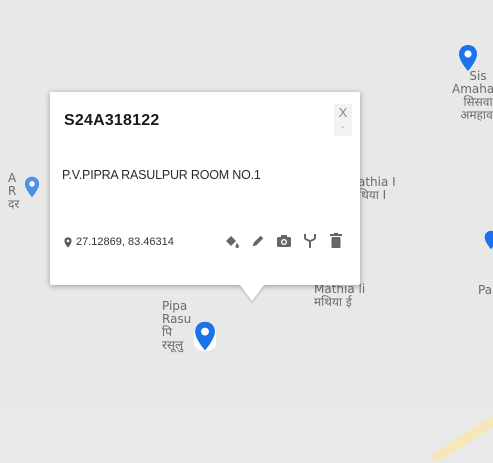  Describe the element at coordinates (68, 242) in the screenshot. I see `location-pin-icon` at that location.